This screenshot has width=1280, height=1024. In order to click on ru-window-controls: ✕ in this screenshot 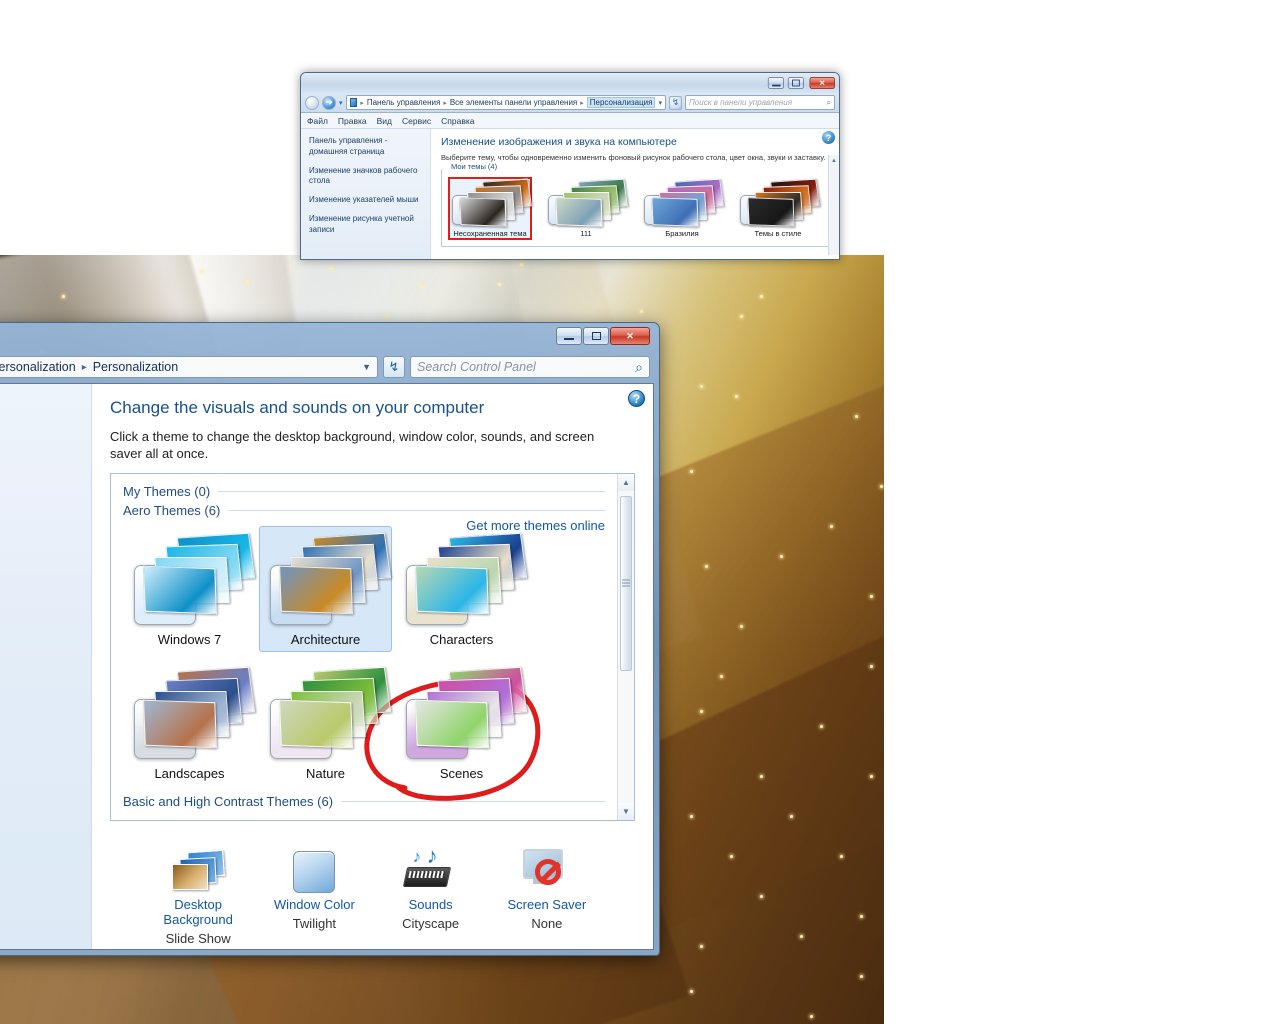, I will do `click(800, 83)`.